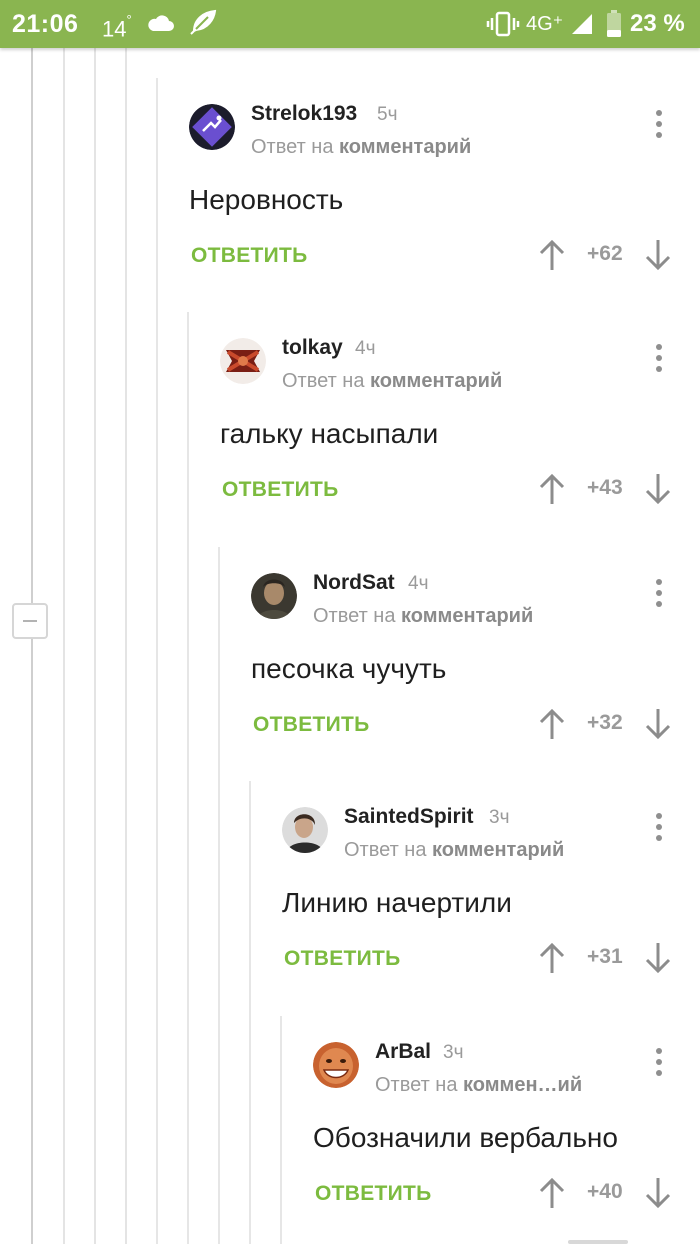 The width and height of the screenshot is (700, 1250). I want to click on comment-author: Strelok193, so click(304, 114).